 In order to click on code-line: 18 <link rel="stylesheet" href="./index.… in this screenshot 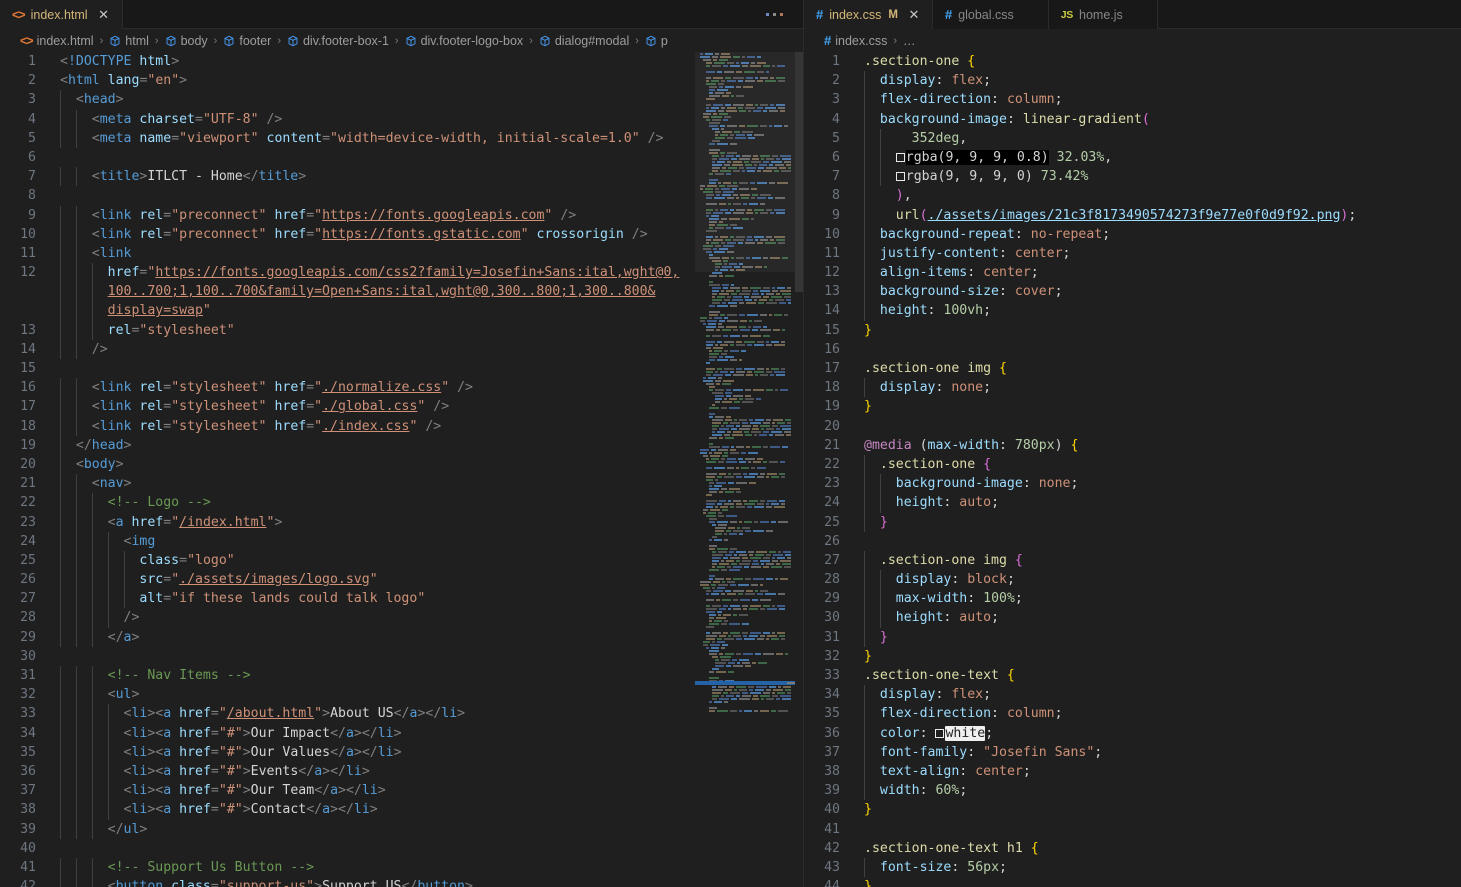, I will do `click(401, 426)`.